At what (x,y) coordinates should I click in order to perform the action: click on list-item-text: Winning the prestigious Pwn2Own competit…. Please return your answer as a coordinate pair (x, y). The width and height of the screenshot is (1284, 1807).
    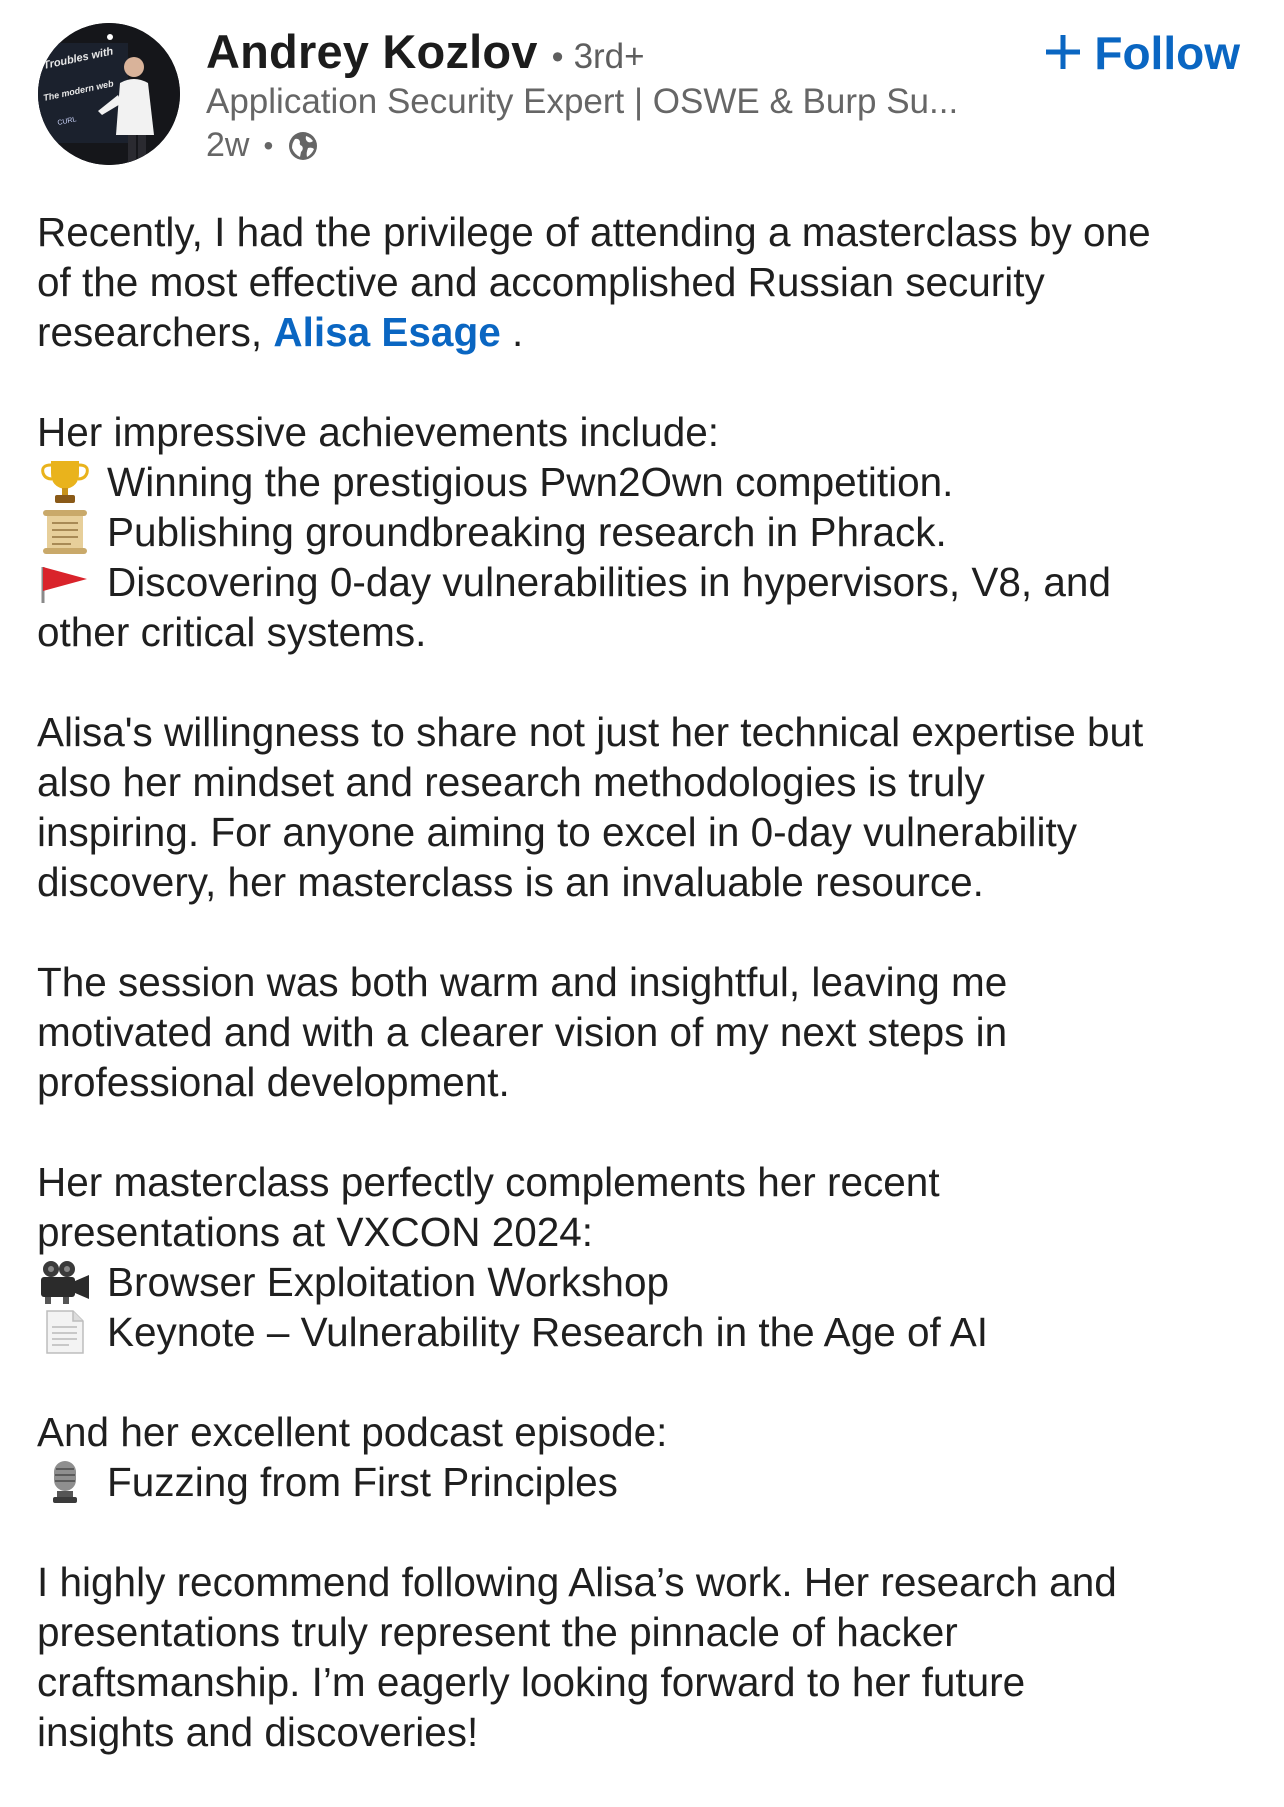
    Looking at the image, I should click on (530, 482).